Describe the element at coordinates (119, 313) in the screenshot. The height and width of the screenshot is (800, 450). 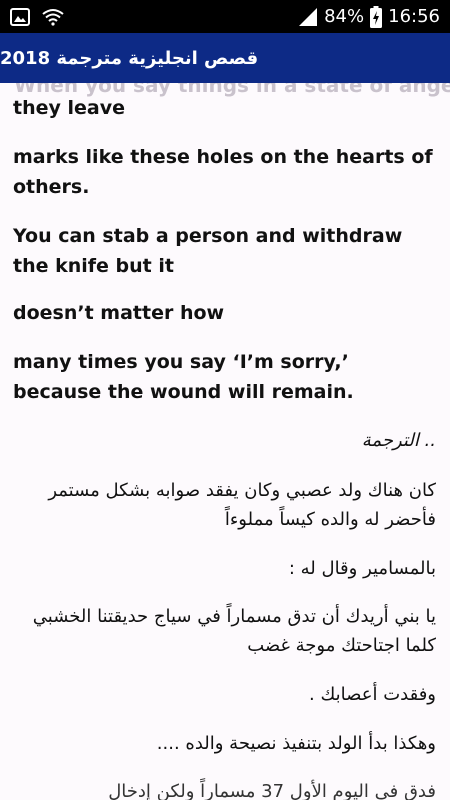
I see `story-paragraph: doesn’t matter how` at that location.